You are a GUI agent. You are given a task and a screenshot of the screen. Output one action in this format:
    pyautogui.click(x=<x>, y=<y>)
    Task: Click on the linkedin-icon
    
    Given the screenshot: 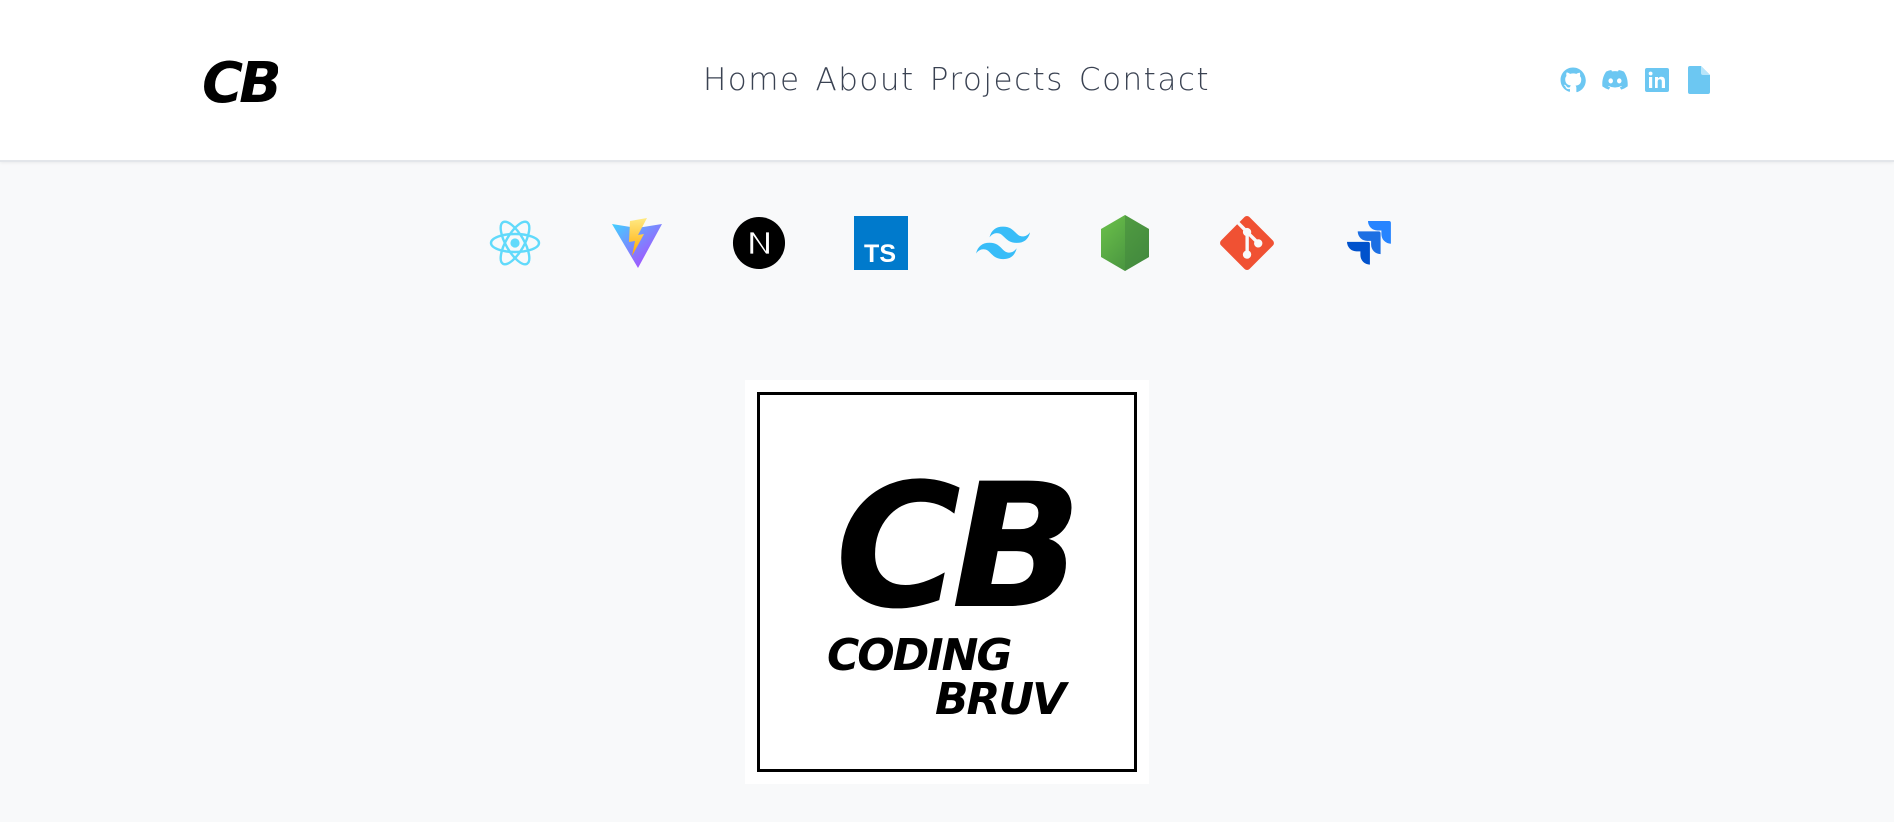 What is the action you would take?
    pyautogui.click(x=1657, y=80)
    